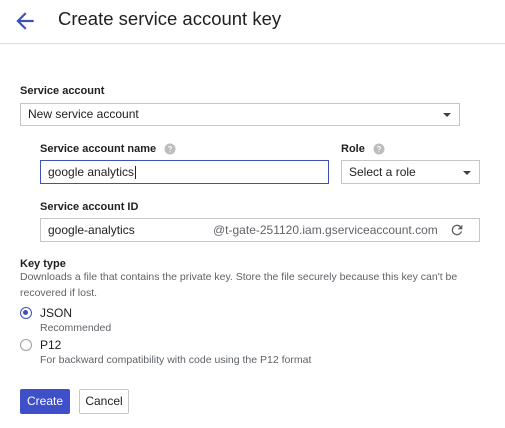  I want to click on page-header: Create service account key, so click(252, 22).